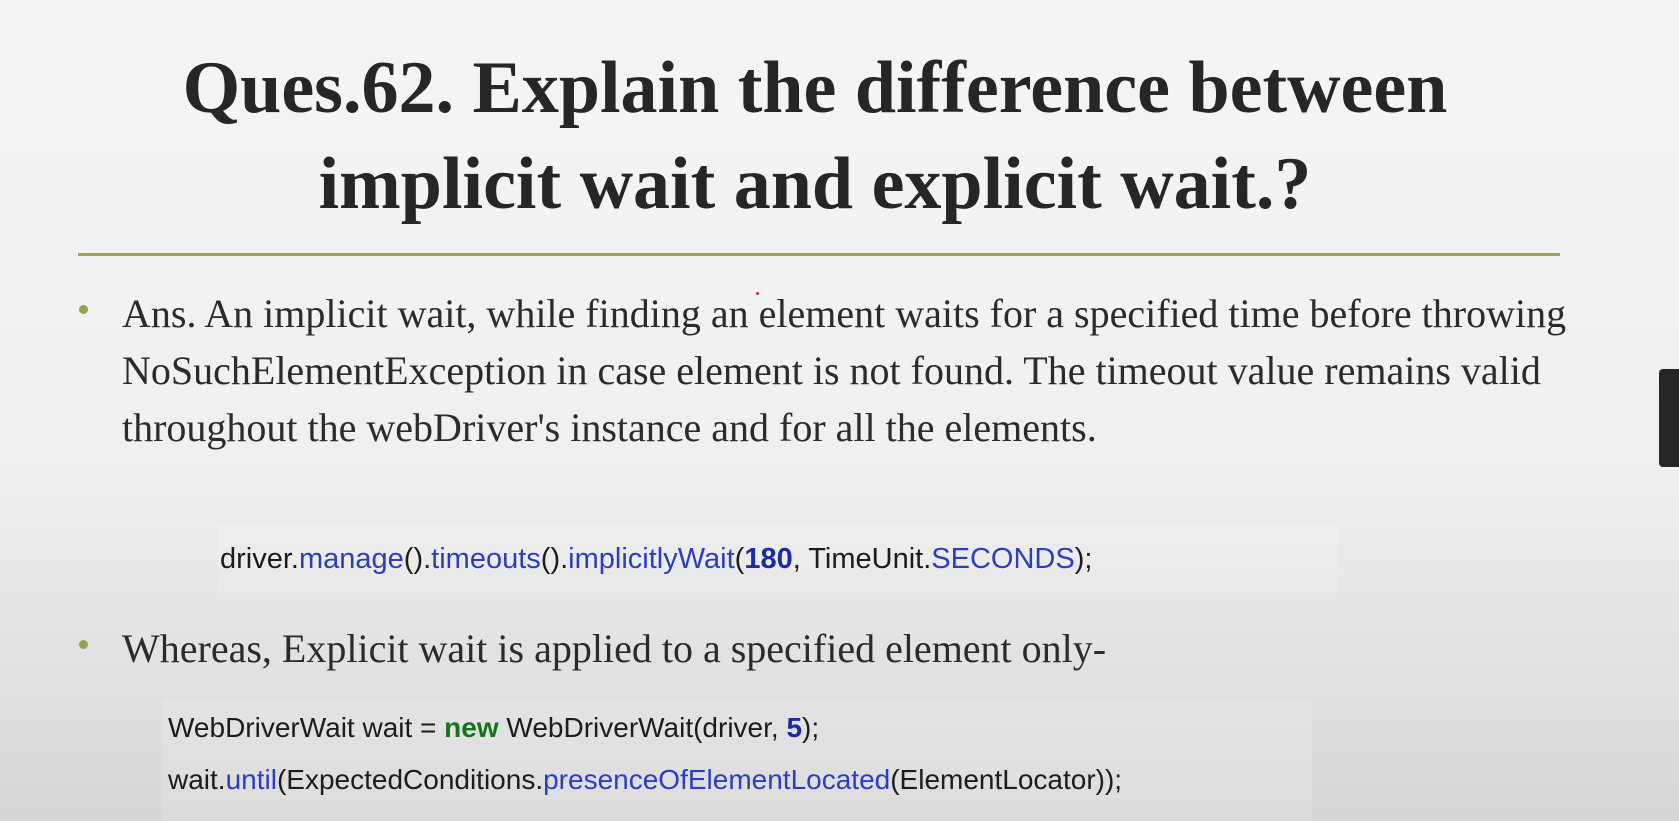 The height and width of the screenshot is (821, 1679). What do you see at coordinates (1003, 559) in the screenshot?
I see `code-token-constant: SECONDS` at bounding box center [1003, 559].